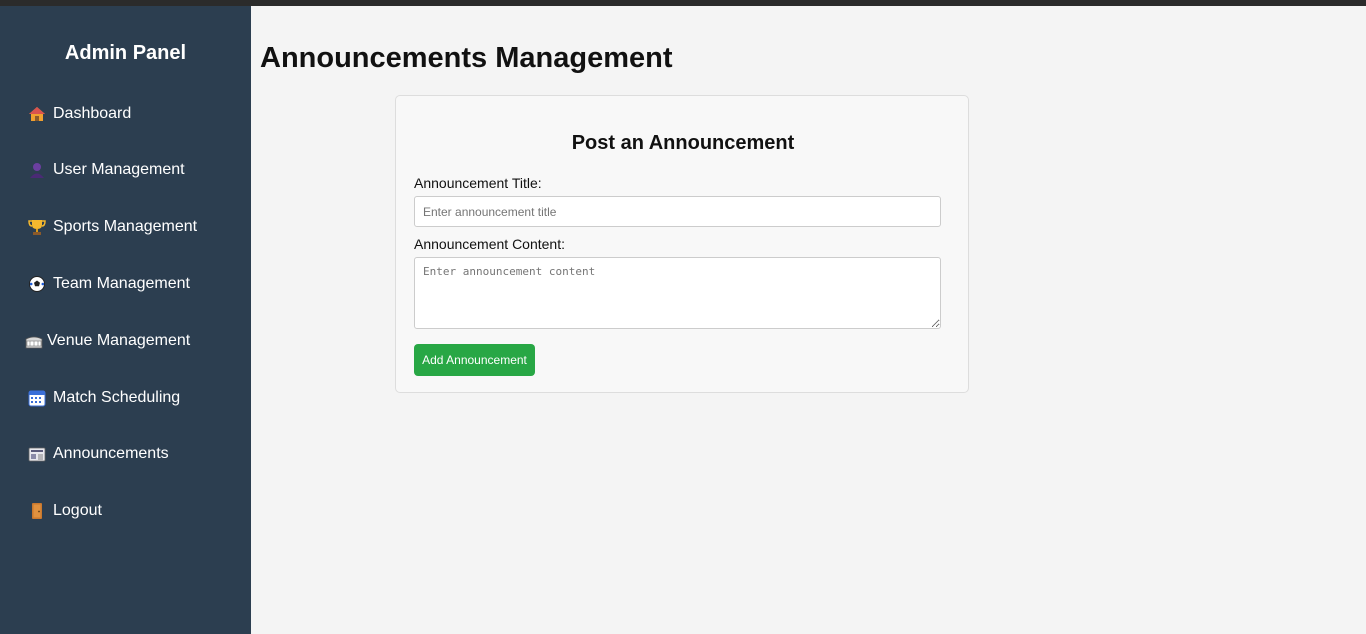  What do you see at coordinates (37, 284) in the screenshot?
I see `soccer-ball-icon` at bounding box center [37, 284].